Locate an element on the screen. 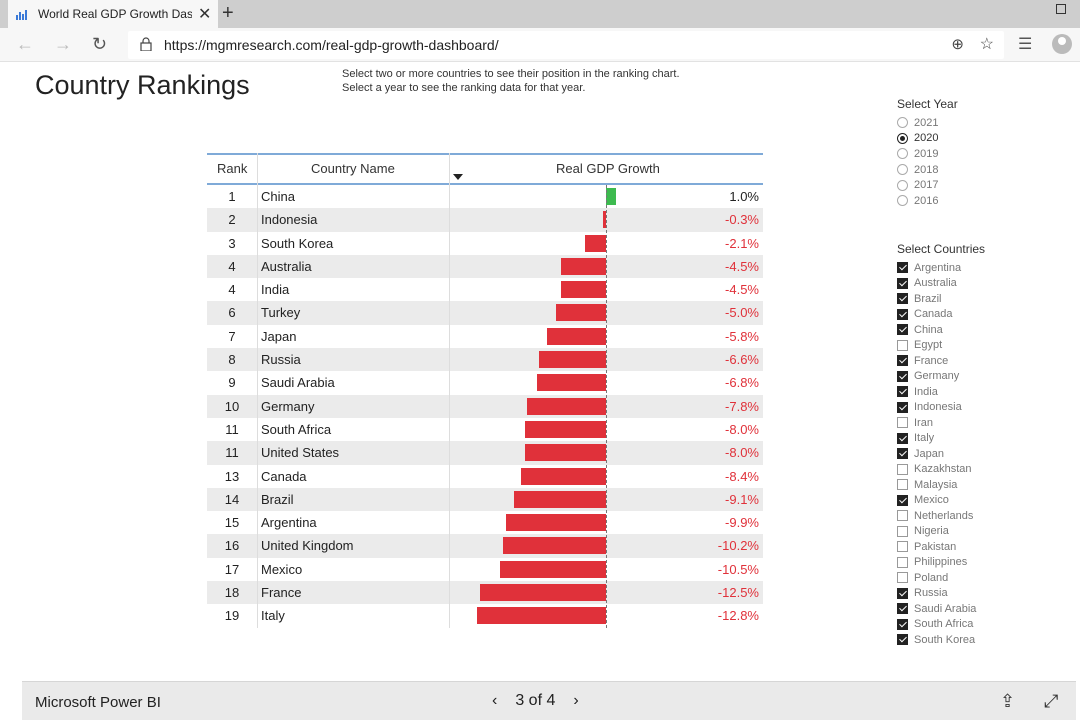 This screenshot has width=1080, height=720. country-option: Canada is located at coordinates (941, 315).